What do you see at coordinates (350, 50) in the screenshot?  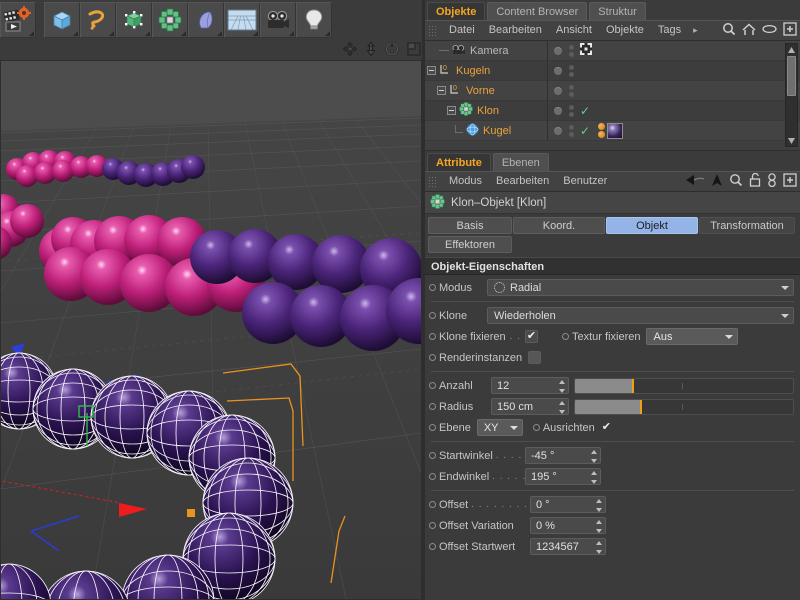 I see `pan-view-icon` at bounding box center [350, 50].